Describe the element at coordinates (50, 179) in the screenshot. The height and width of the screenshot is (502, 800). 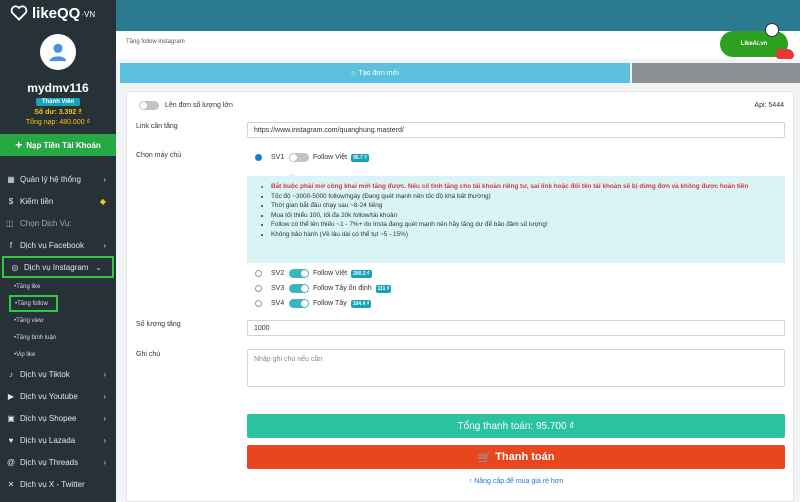
I see `menu-system-label: Quản lý hệ thống` at that location.